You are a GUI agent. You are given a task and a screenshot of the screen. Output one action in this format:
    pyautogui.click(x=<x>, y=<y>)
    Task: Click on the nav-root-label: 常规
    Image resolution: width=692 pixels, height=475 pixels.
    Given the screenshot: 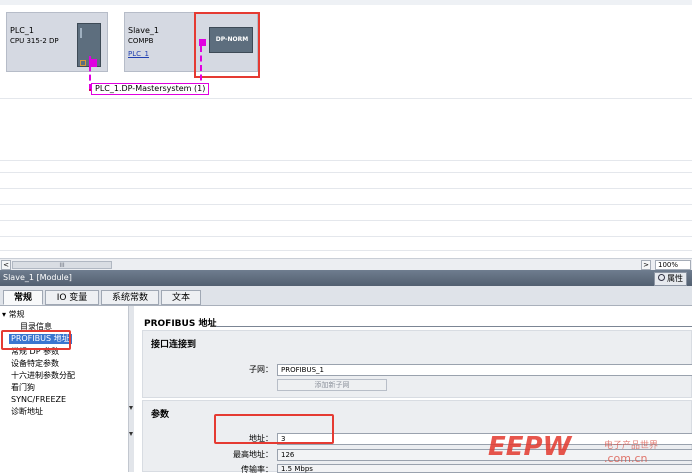 What is the action you would take?
    pyautogui.click(x=16, y=314)
    